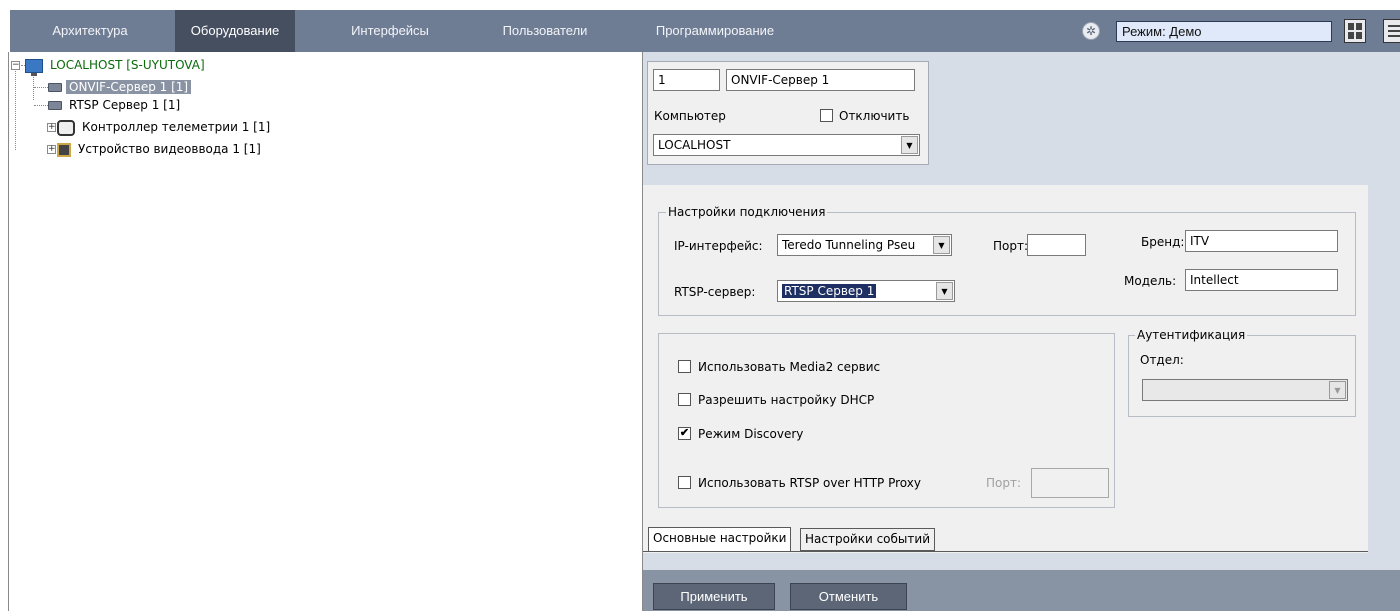 This screenshot has height=611, width=1400. What do you see at coordinates (1004, 483) in the screenshot?
I see `proxy-port-label: Порт:` at bounding box center [1004, 483].